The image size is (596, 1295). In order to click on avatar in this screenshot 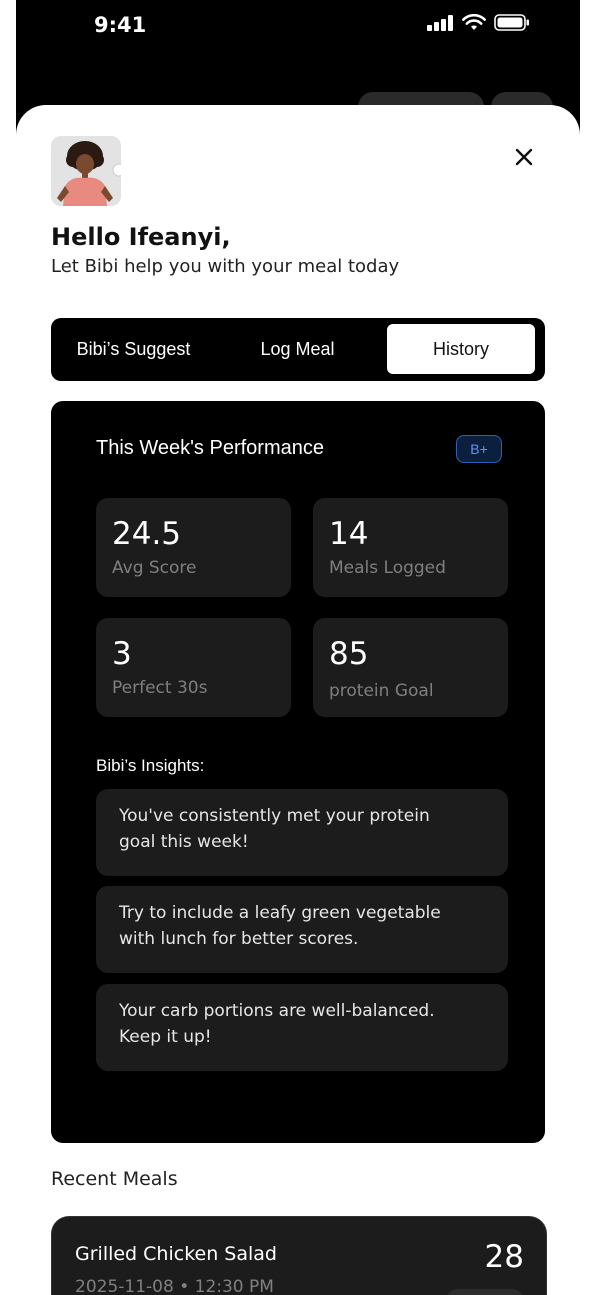, I will do `click(86, 171)`.